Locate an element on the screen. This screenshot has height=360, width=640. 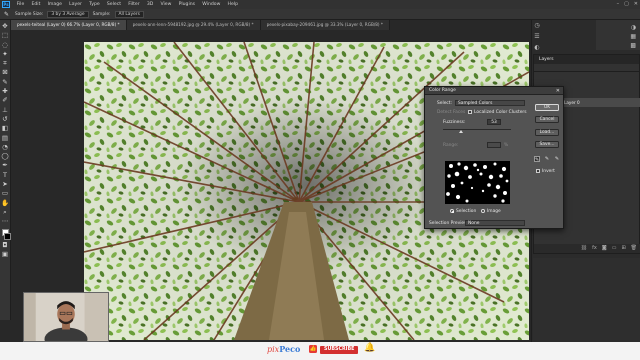
more-tools-icon: ⋯ is located at coordinates (5, 221).